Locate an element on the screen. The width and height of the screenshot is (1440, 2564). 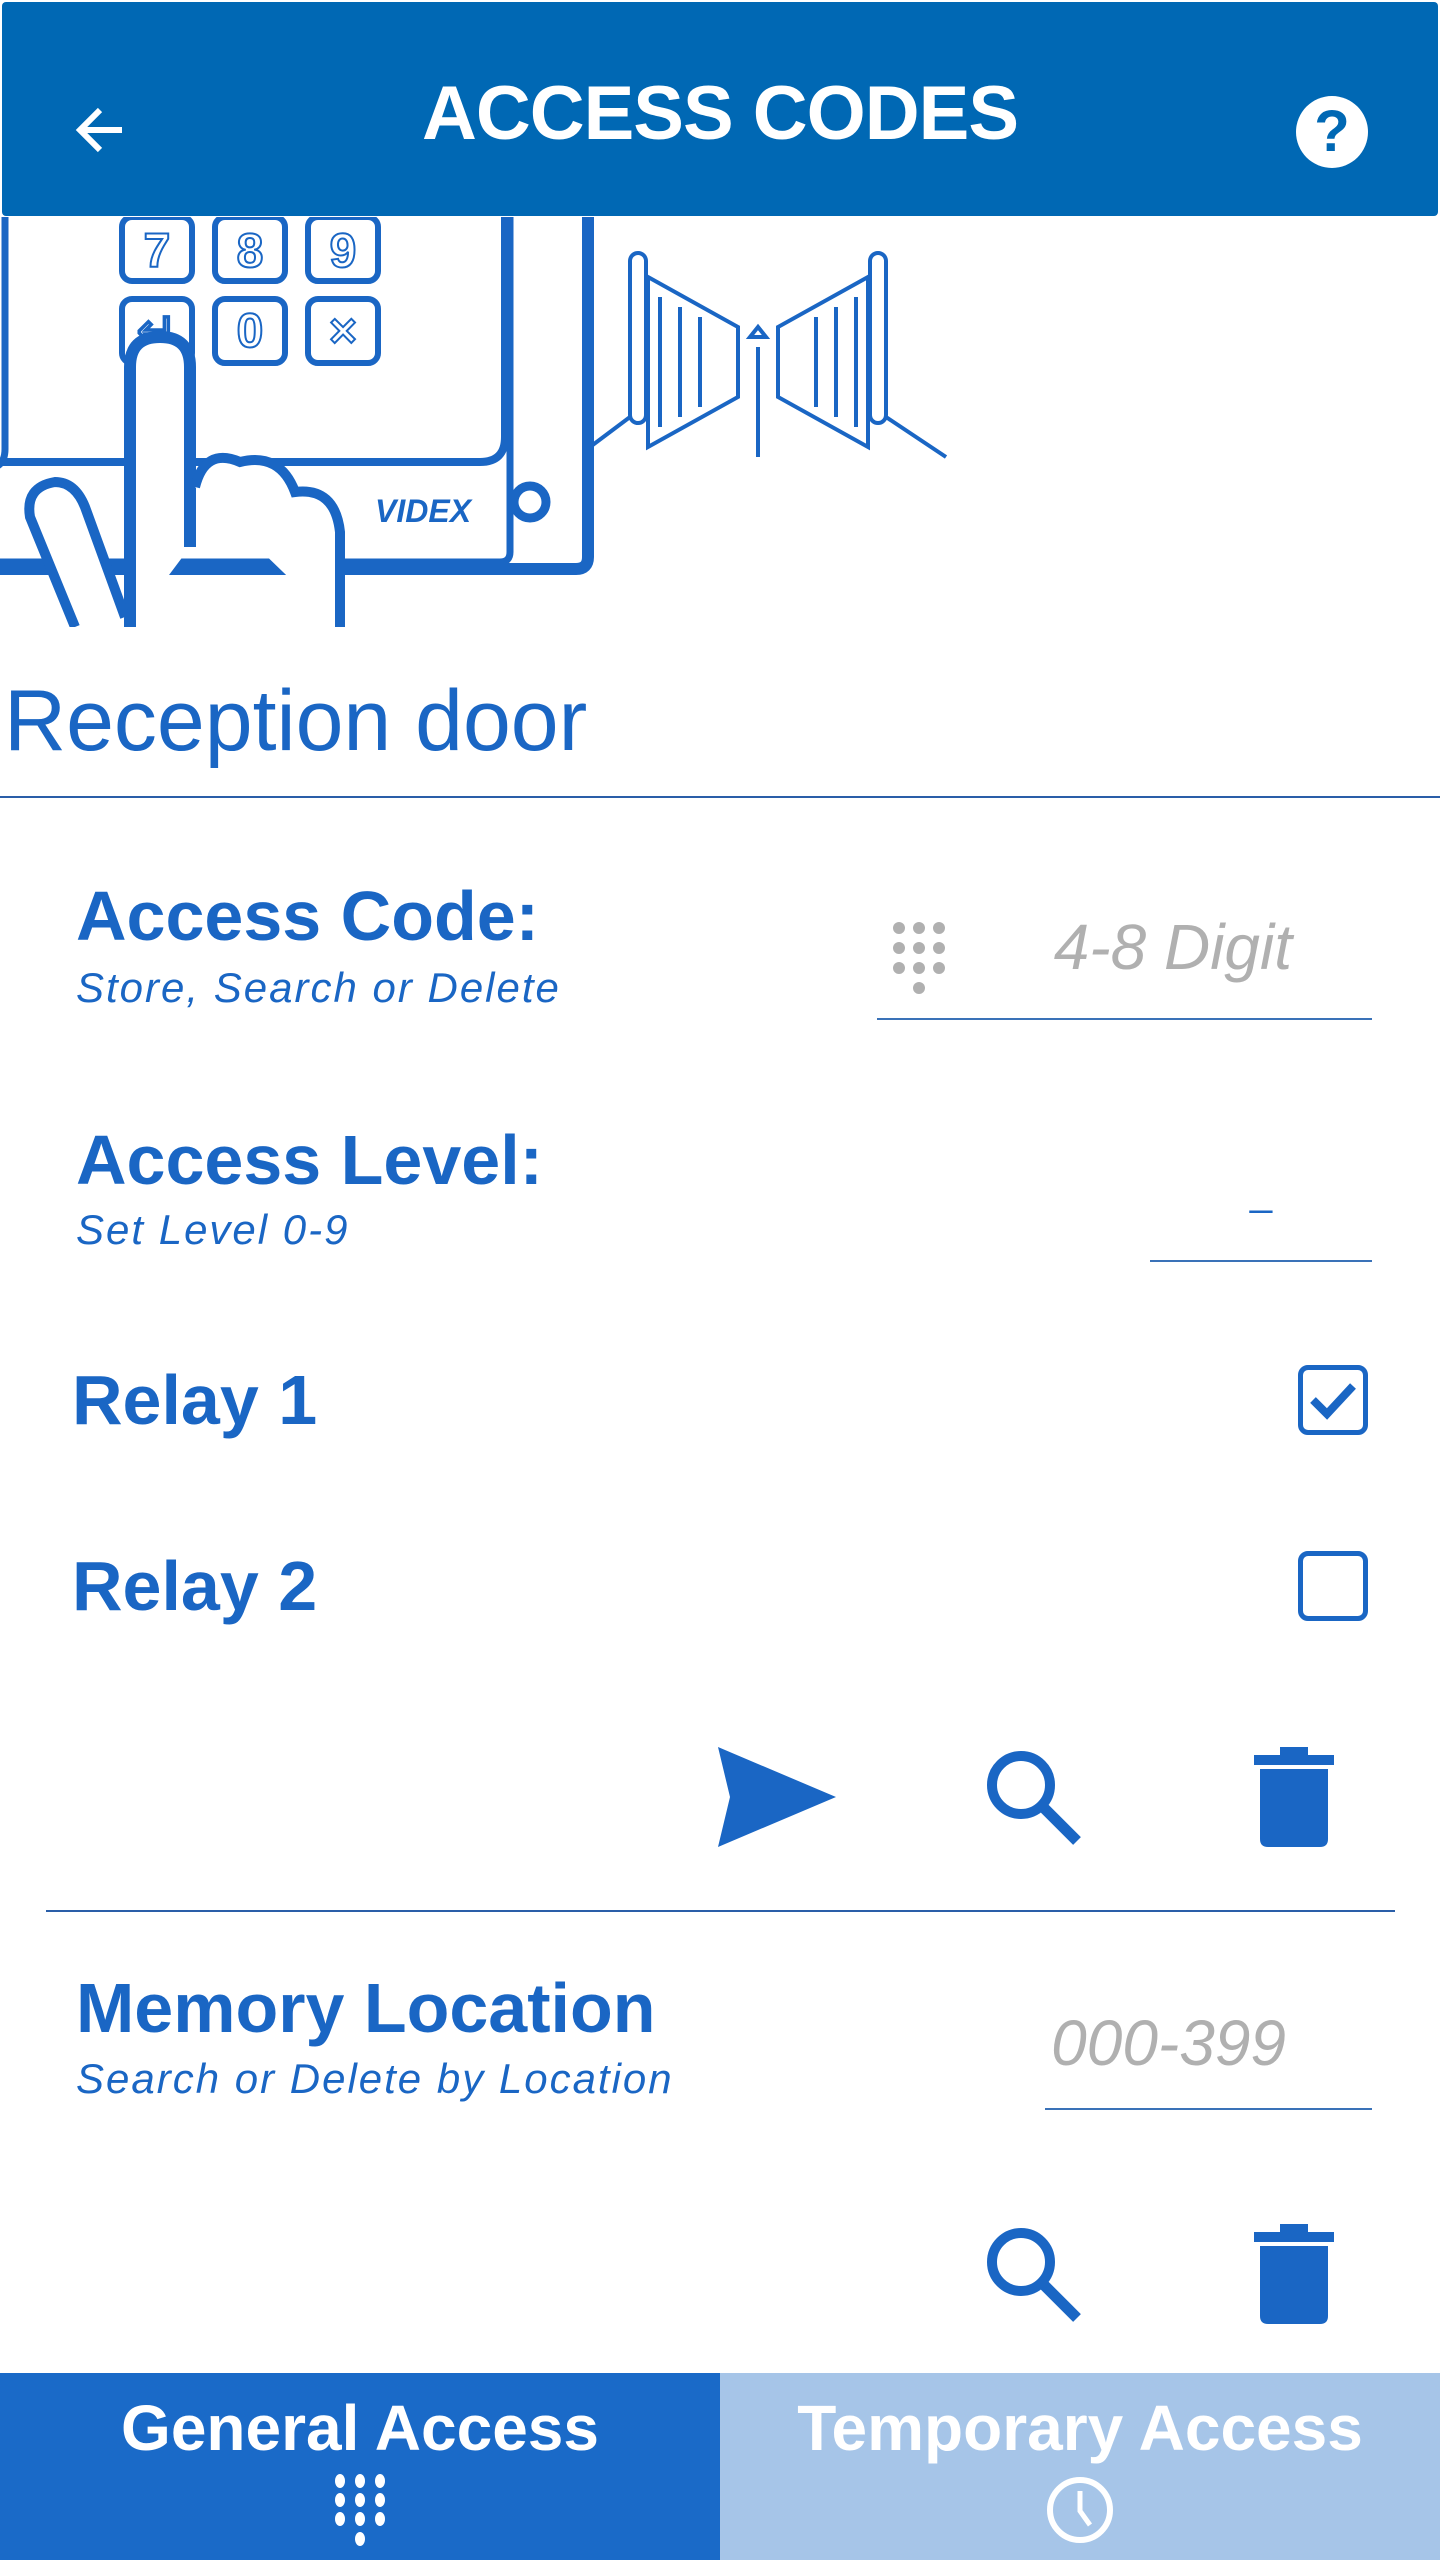
relay-2-label: Relay 2 is located at coordinates (195, 1586).